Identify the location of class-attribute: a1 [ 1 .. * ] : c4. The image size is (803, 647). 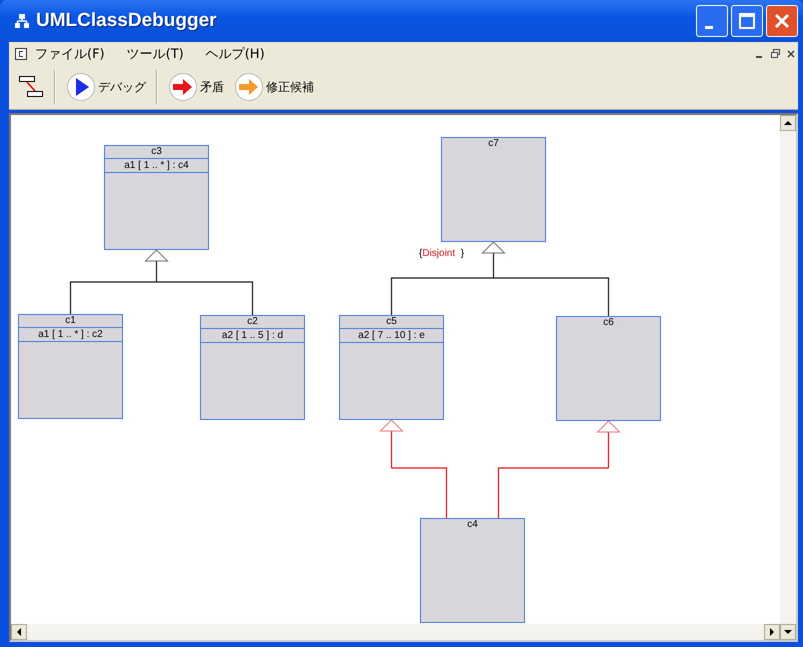
(156, 166).